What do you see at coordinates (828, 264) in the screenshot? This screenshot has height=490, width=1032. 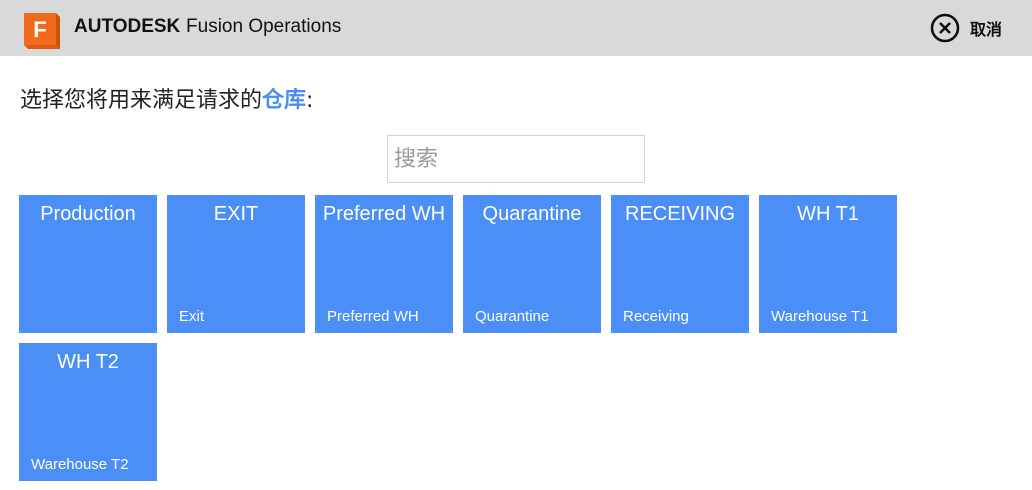 I see `warehouse-tile: WH T1 Warehouse T1` at bounding box center [828, 264].